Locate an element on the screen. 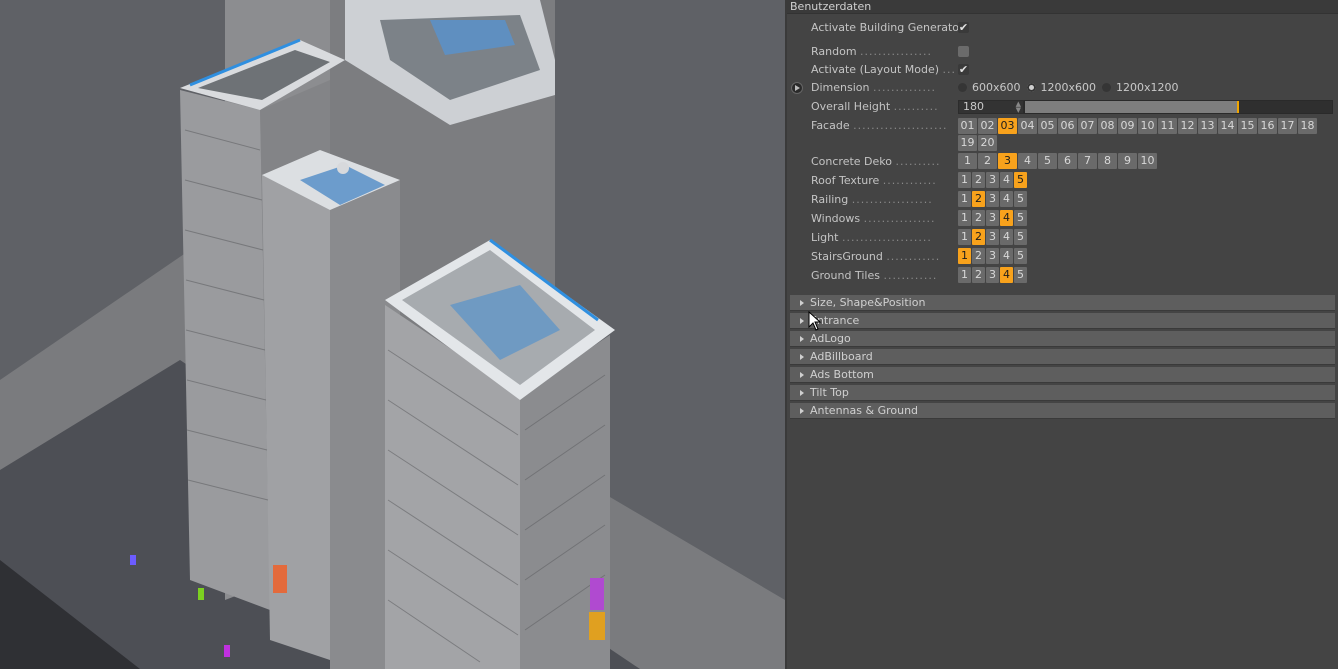  facade-option-08: 08 is located at coordinates (1107, 126).